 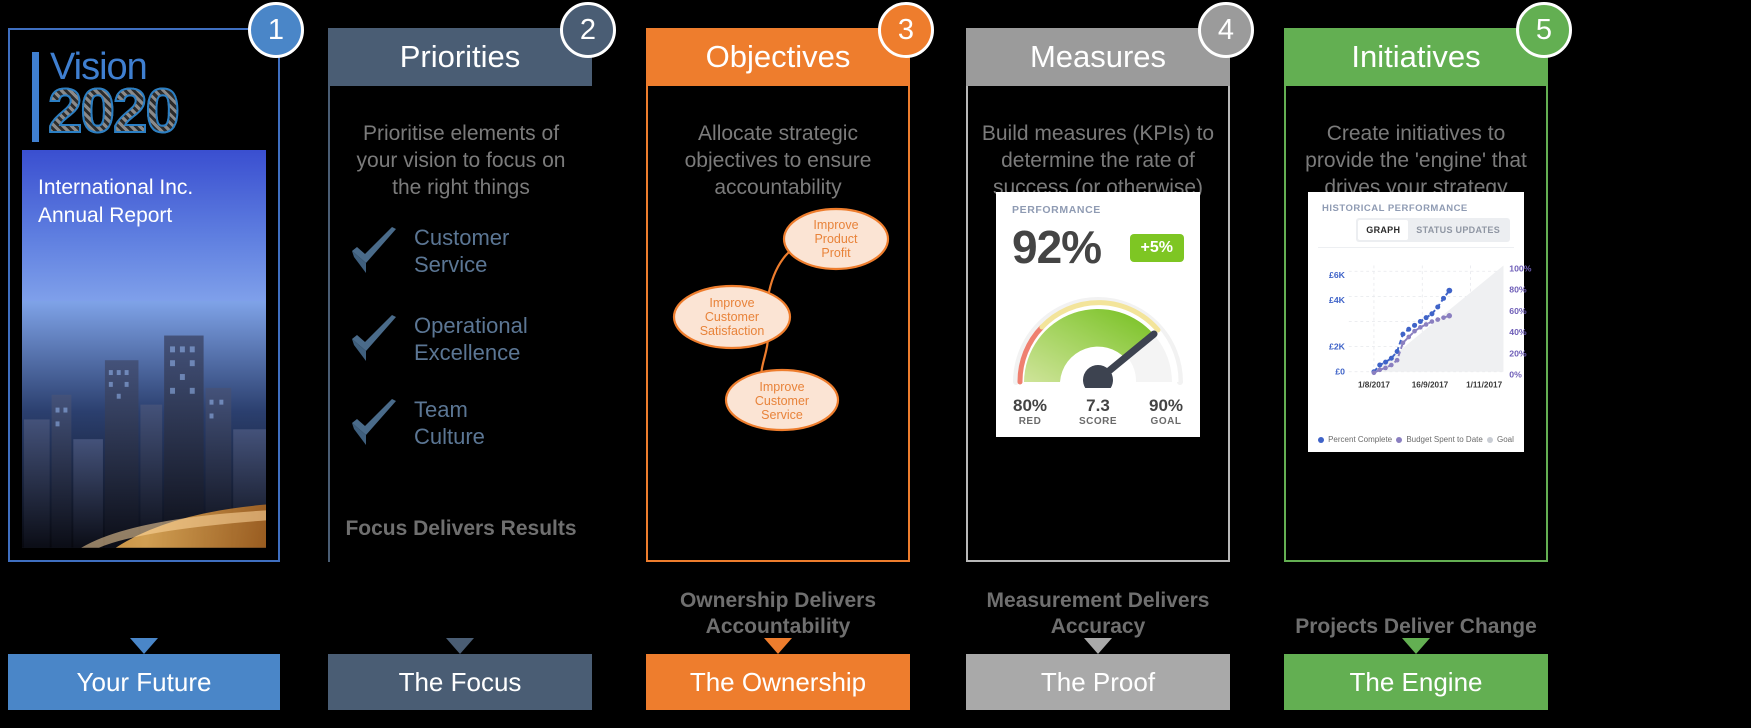 What do you see at coordinates (1337, 347) in the screenshot?
I see `y-left-tick-2k: £2K` at bounding box center [1337, 347].